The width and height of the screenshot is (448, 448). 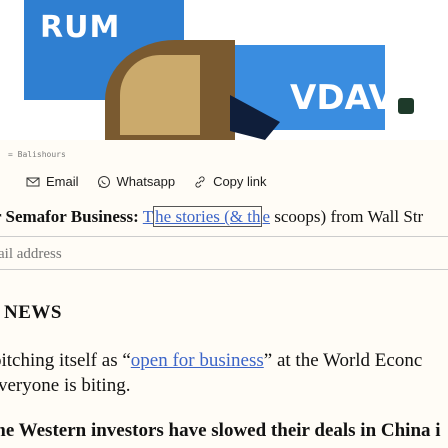 I want to click on share-whatsapp-label: Whatsapp, so click(x=146, y=181).